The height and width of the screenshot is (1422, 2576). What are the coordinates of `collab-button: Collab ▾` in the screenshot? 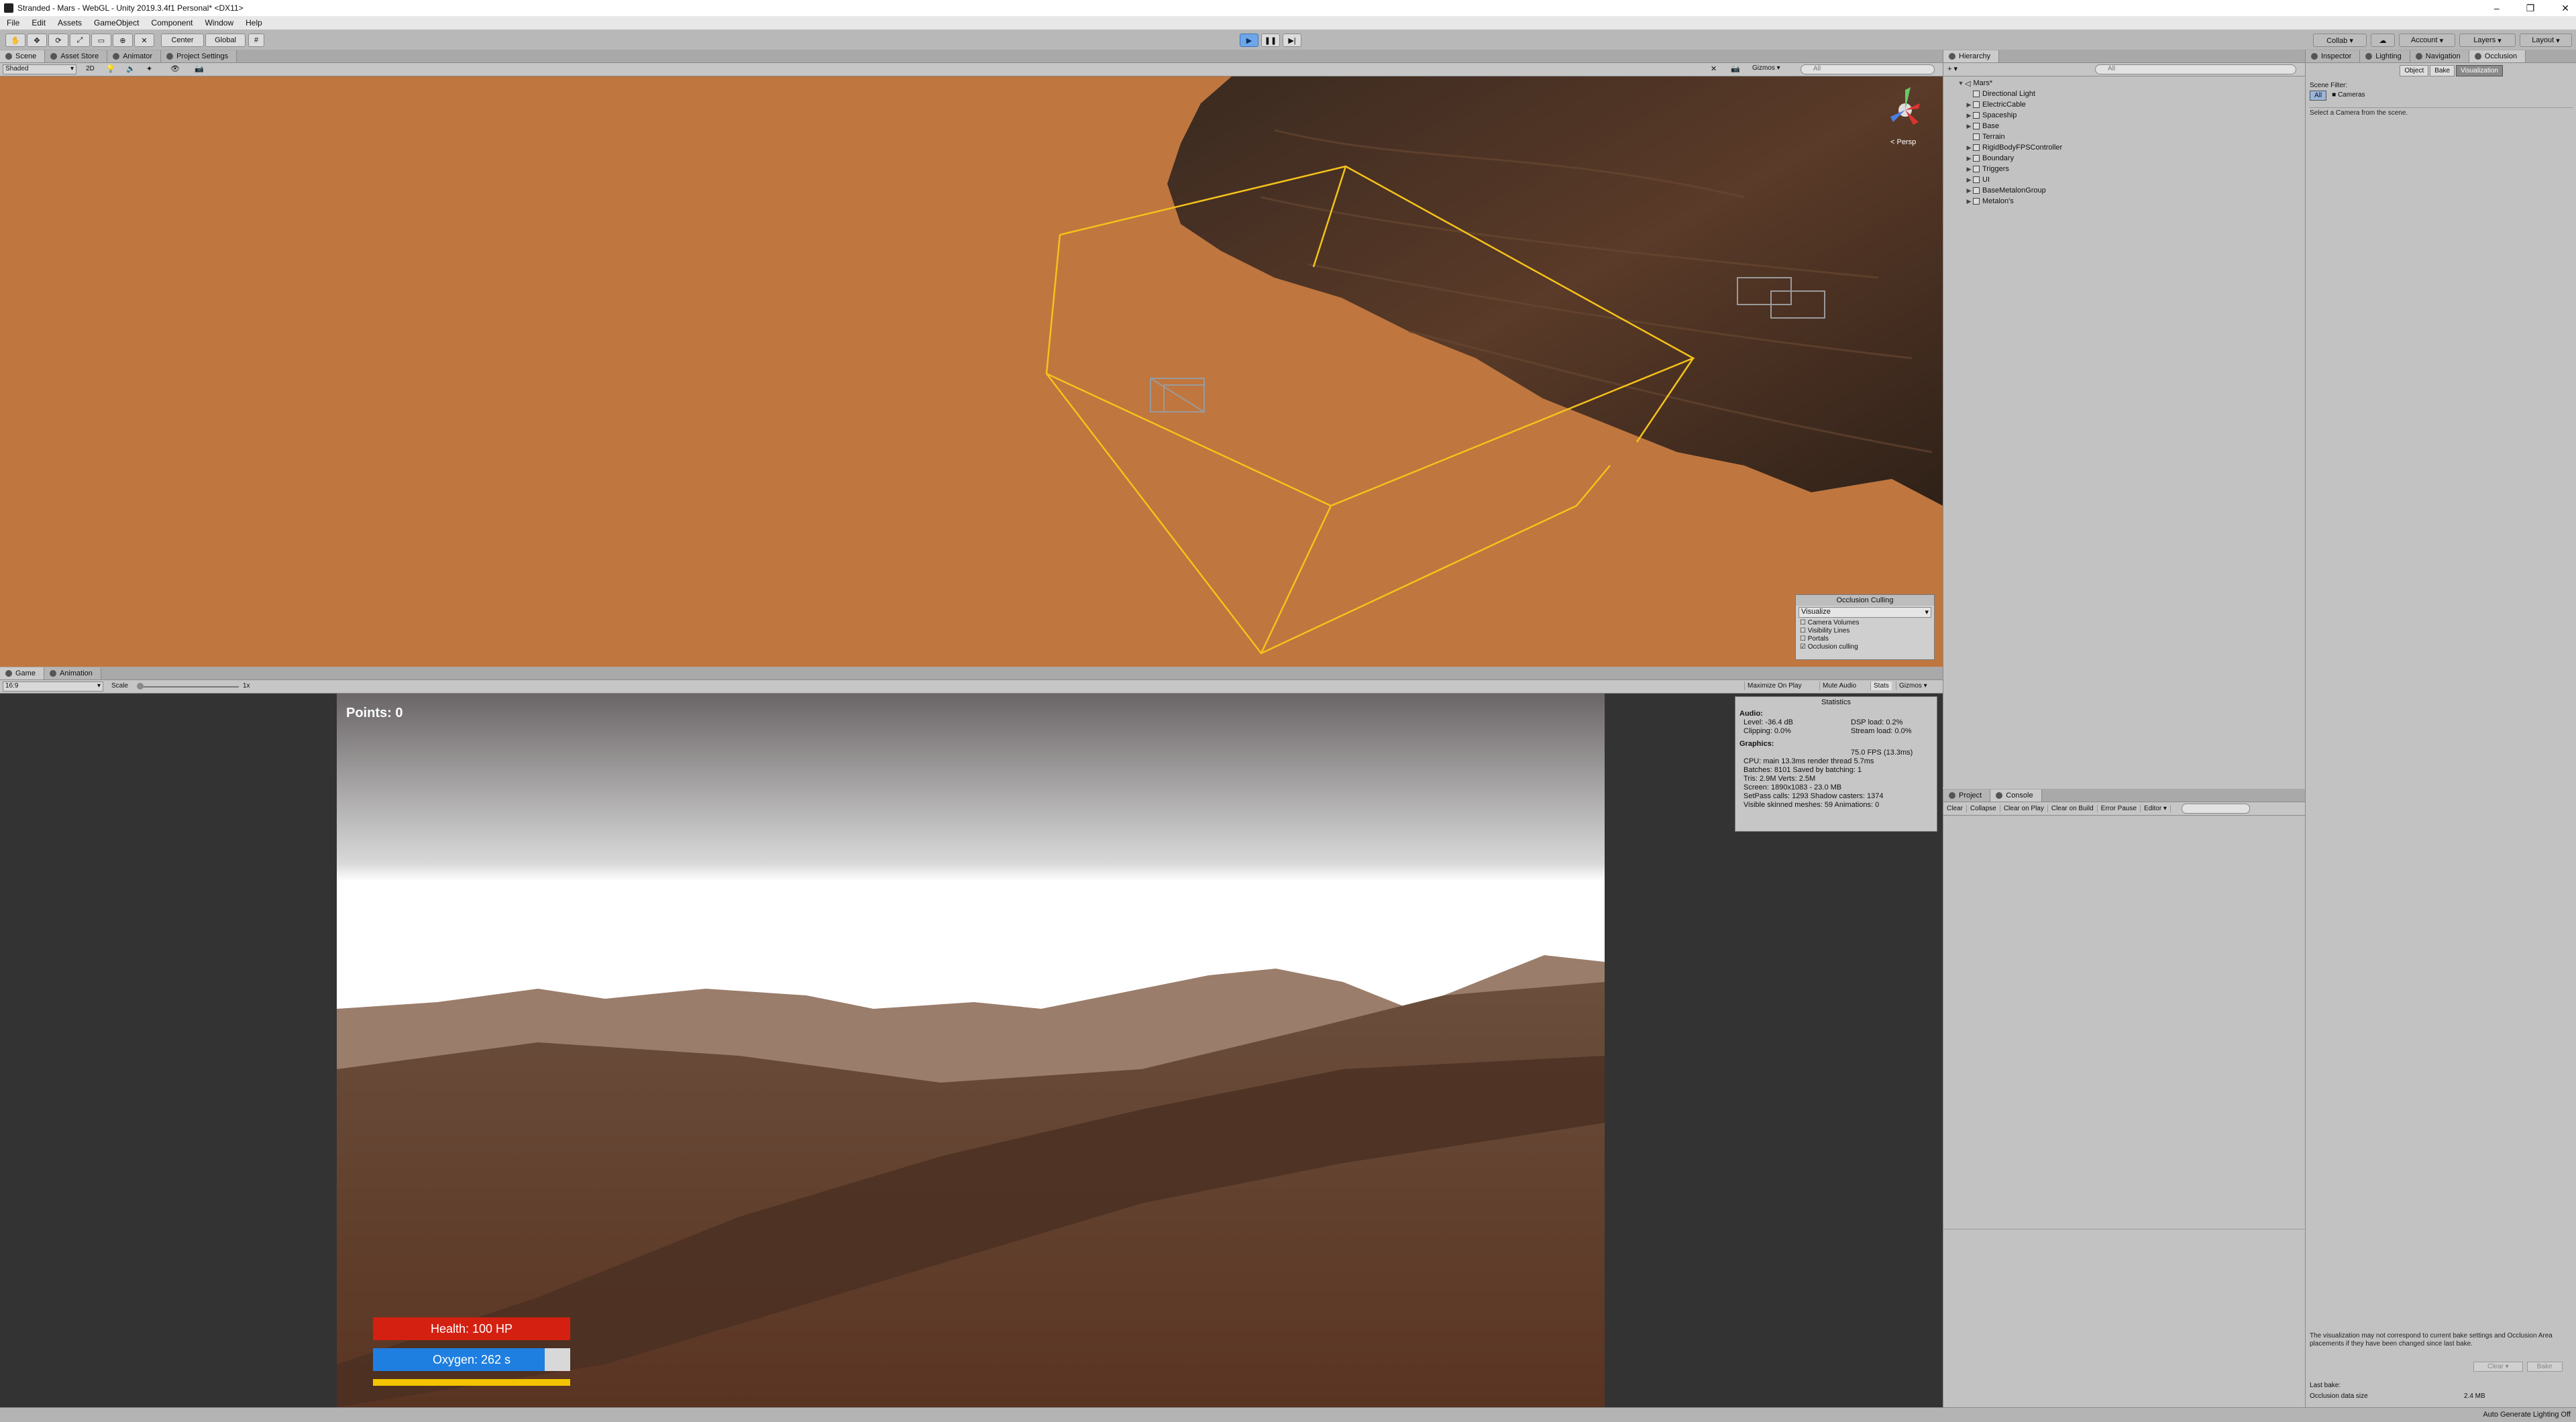 It's located at (2340, 41).